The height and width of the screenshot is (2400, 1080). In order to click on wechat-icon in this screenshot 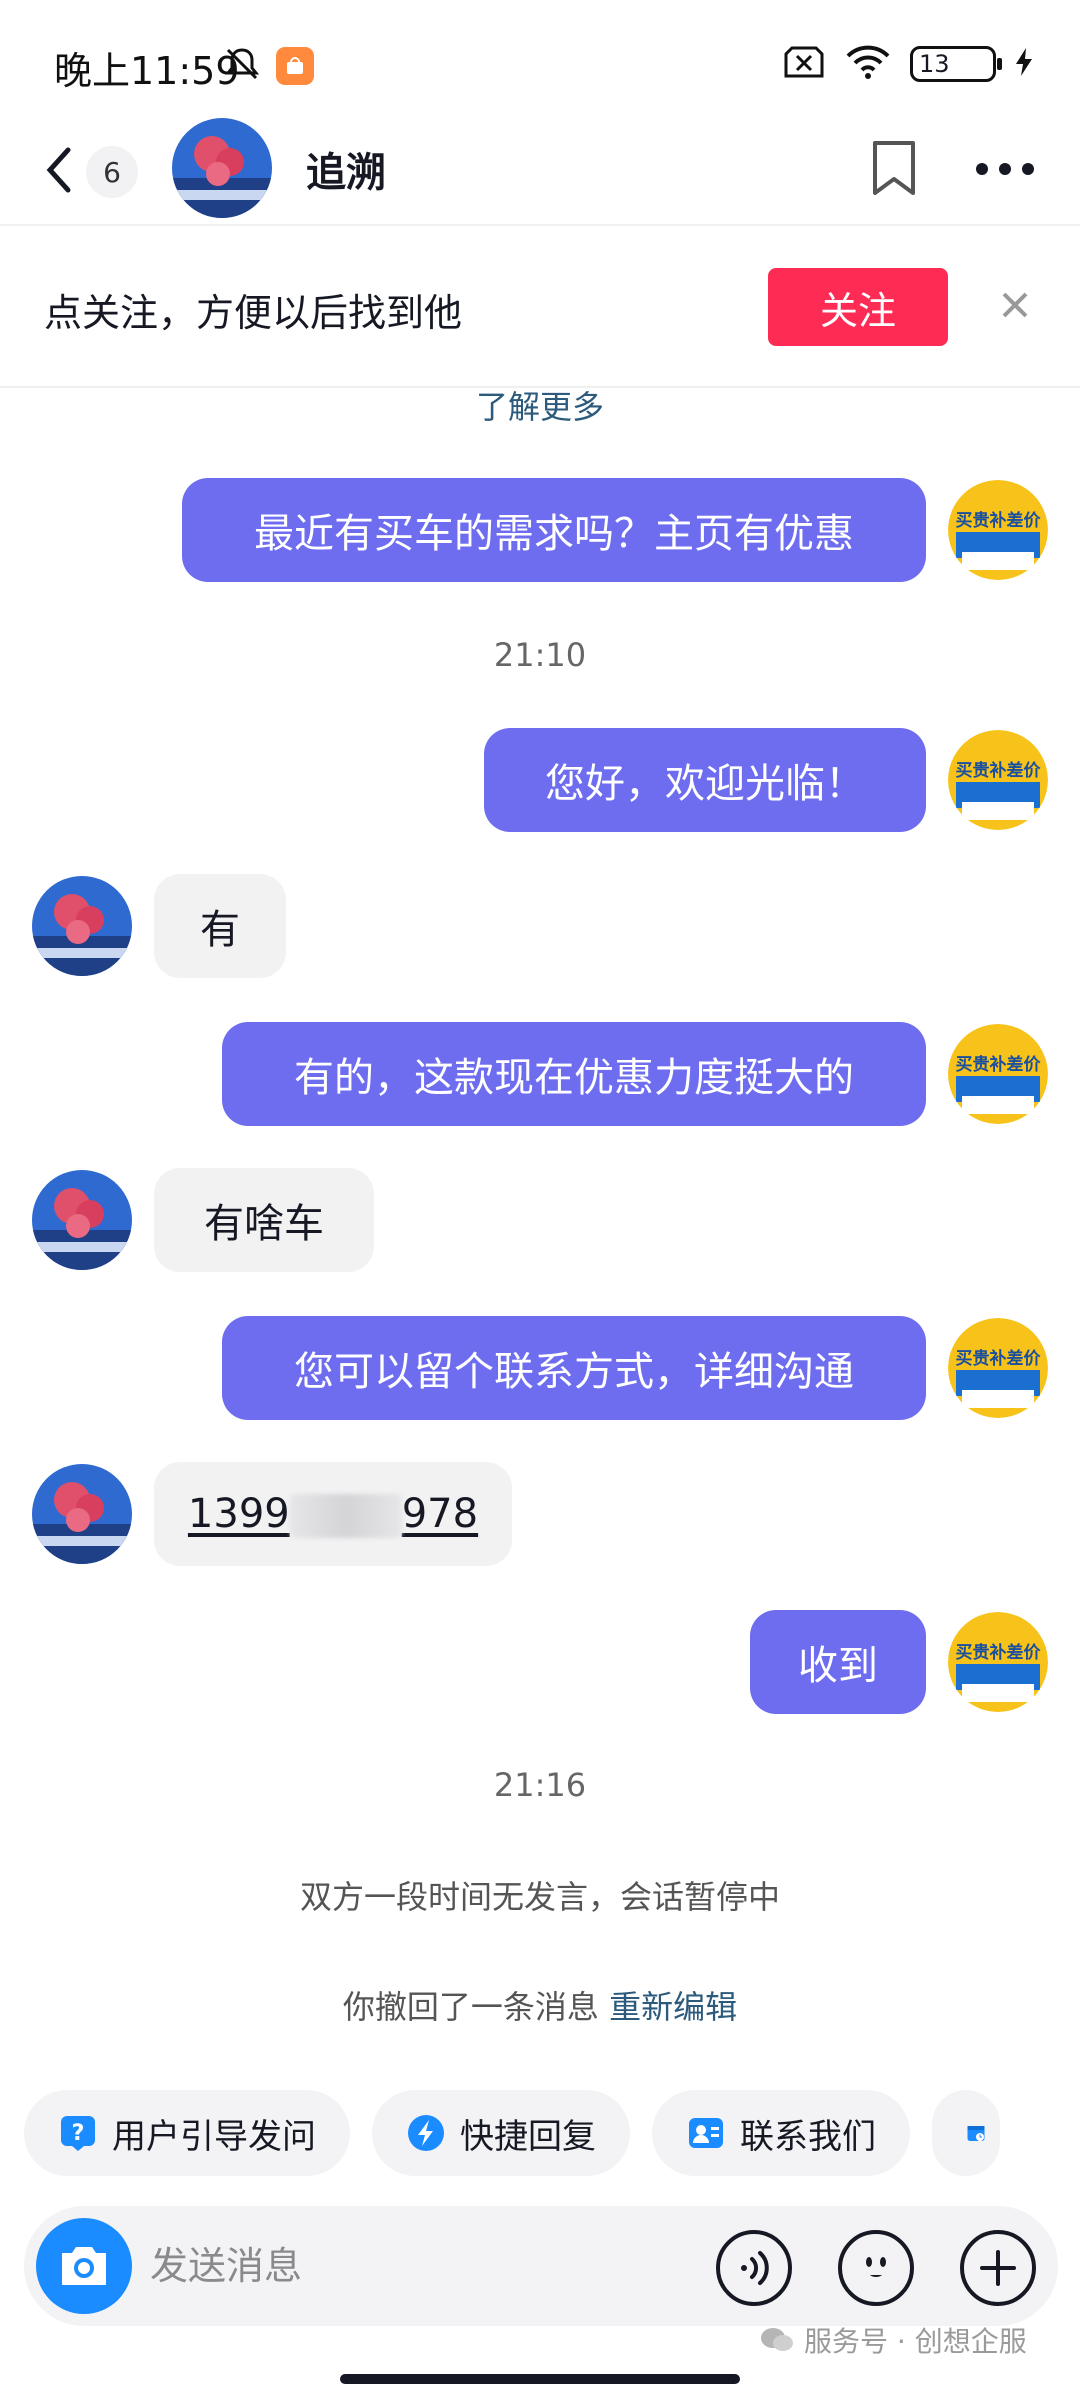, I will do `click(777, 2339)`.